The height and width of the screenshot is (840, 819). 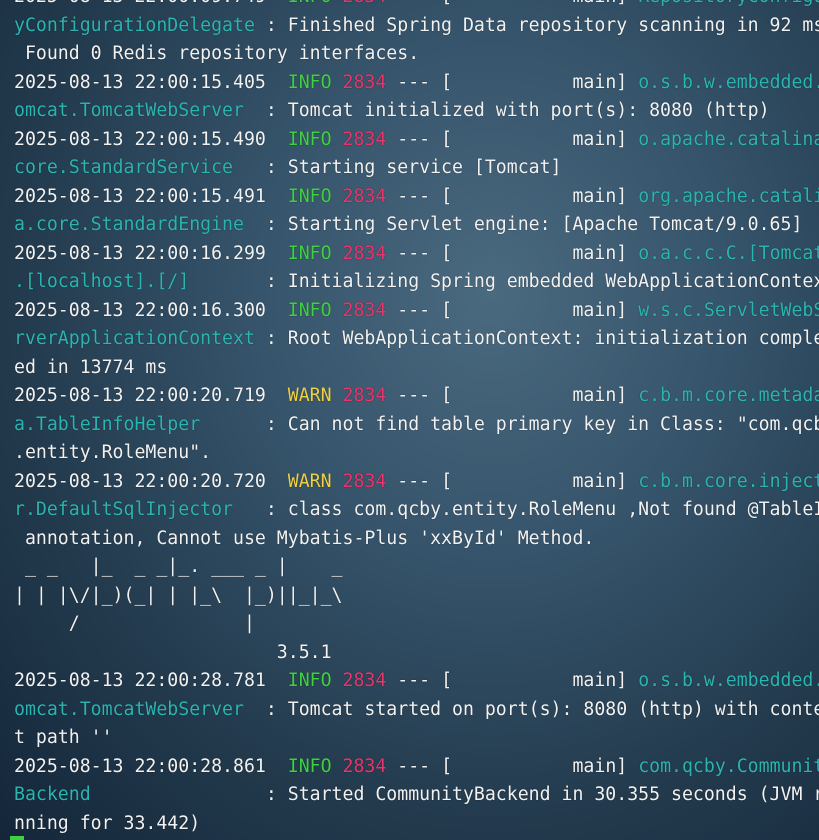 I want to click on log-message: t path '', so click(x=63, y=737).